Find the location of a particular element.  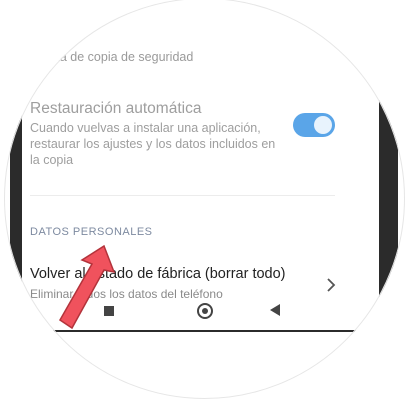

home-dot is located at coordinates (205, 311).